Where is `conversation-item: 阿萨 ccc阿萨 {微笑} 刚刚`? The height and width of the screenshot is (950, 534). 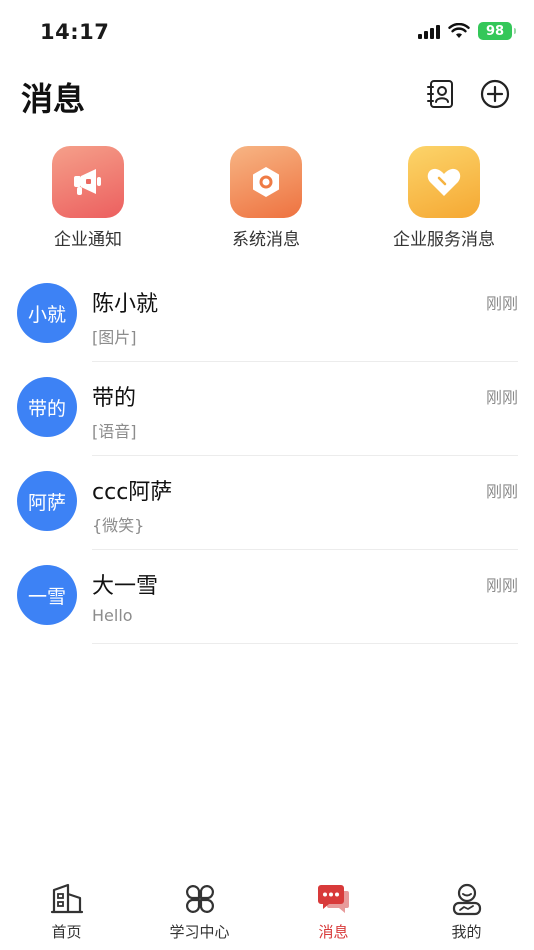
conversation-item: 阿萨 ccc阿萨 {微笑} 刚刚 is located at coordinates (267, 503).